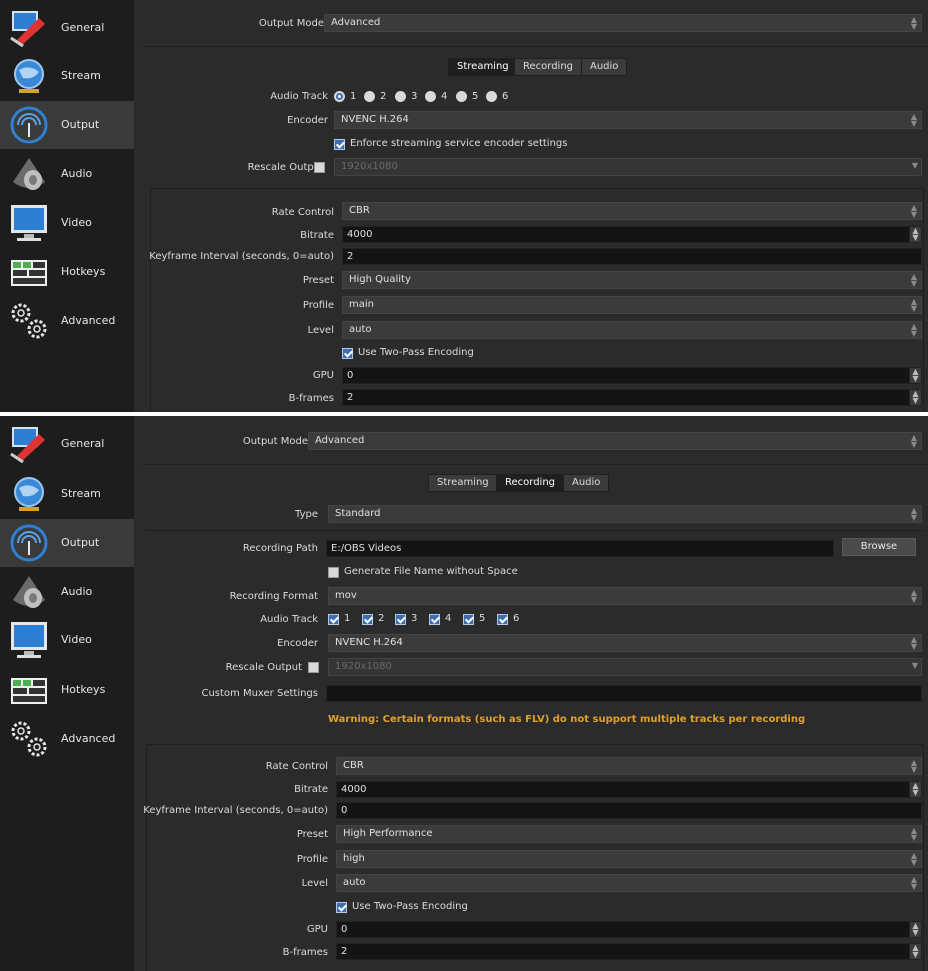 Image resolution: width=928 pixels, height=971 pixels. I want to click on audio-track-radio-label: 5, so click(475, 96).